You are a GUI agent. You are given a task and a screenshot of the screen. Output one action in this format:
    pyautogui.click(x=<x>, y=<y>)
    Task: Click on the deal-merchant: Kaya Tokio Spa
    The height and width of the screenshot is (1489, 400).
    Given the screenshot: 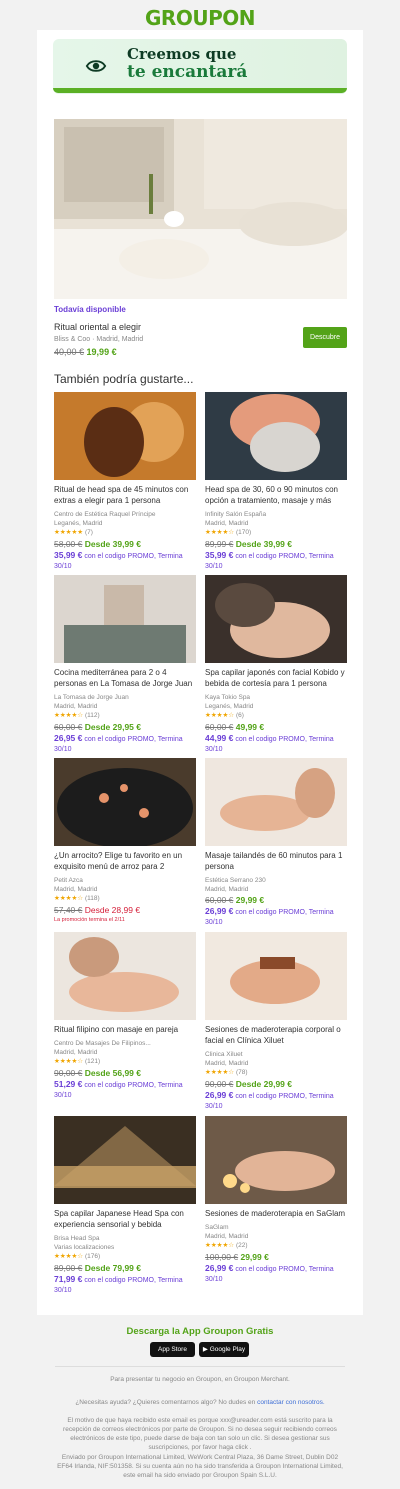 What is the action you would take?
    pyautogui.click(x=228, y=697)
    